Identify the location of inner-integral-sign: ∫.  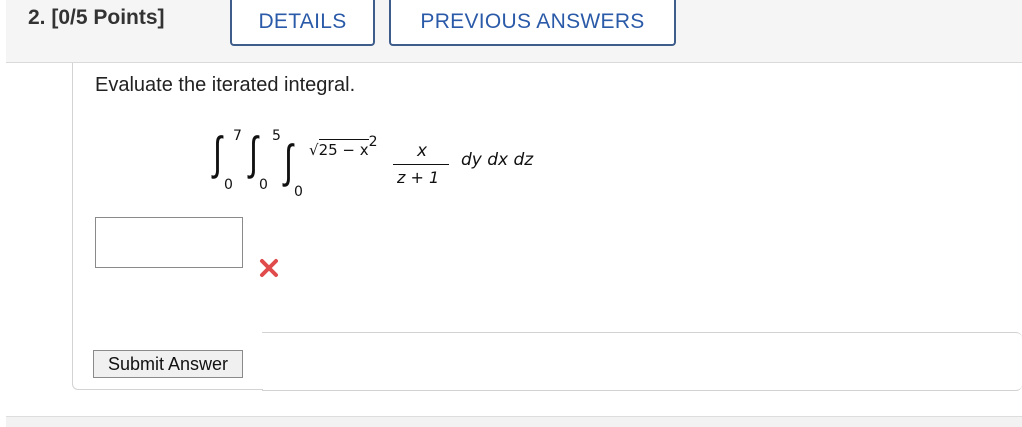
(288, 161).